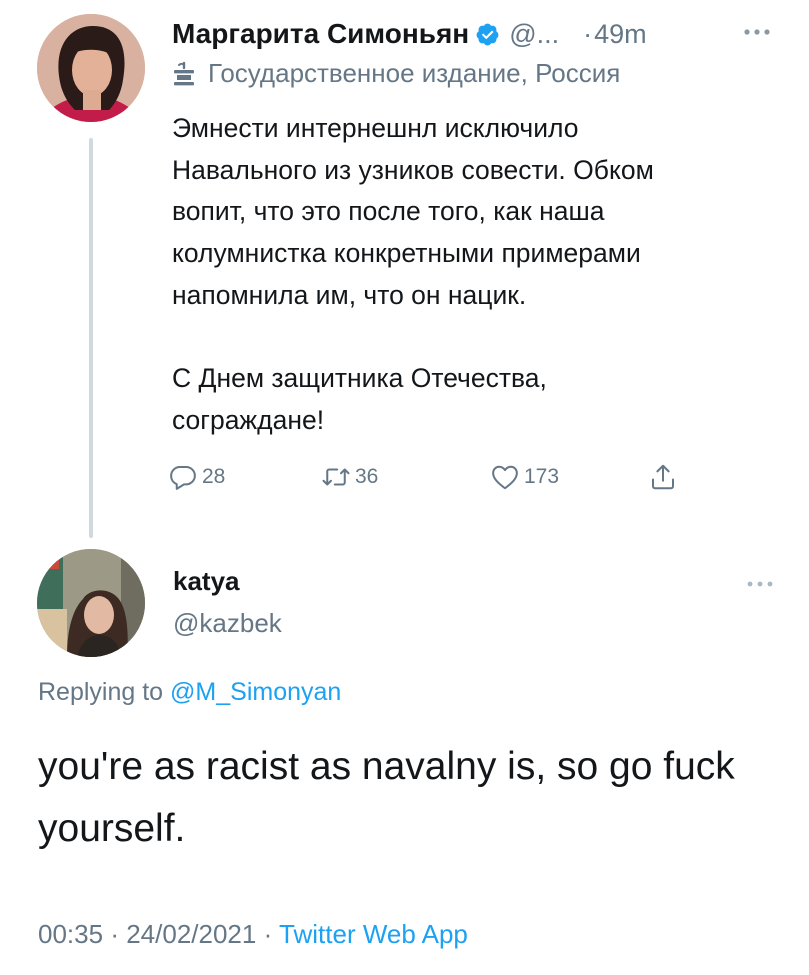  What do you see at coordinates (191, 934) in the screenshot?
I see `tweet-date: 24/02/2021` at bounding box center [191, 934].